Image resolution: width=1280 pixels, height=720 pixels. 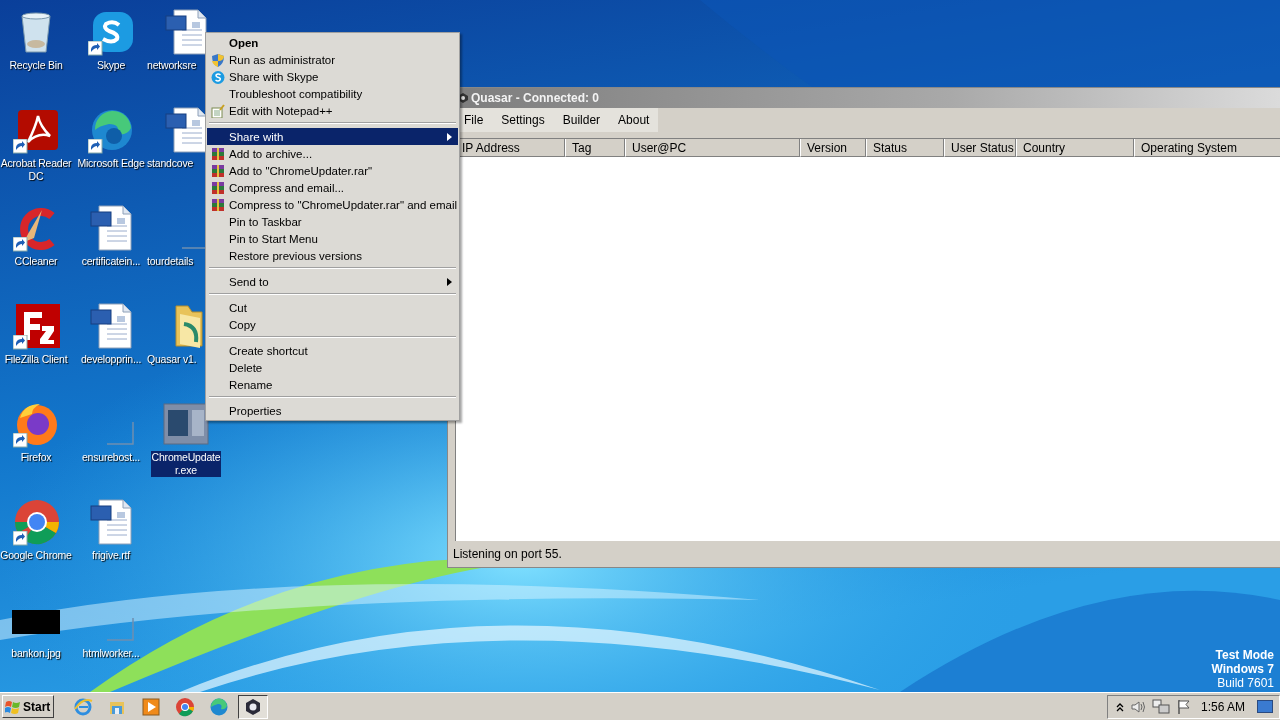 I want to click on menu-item: Compress to "ChromeUpdater.rar" and email, so click(x=332, y=204).